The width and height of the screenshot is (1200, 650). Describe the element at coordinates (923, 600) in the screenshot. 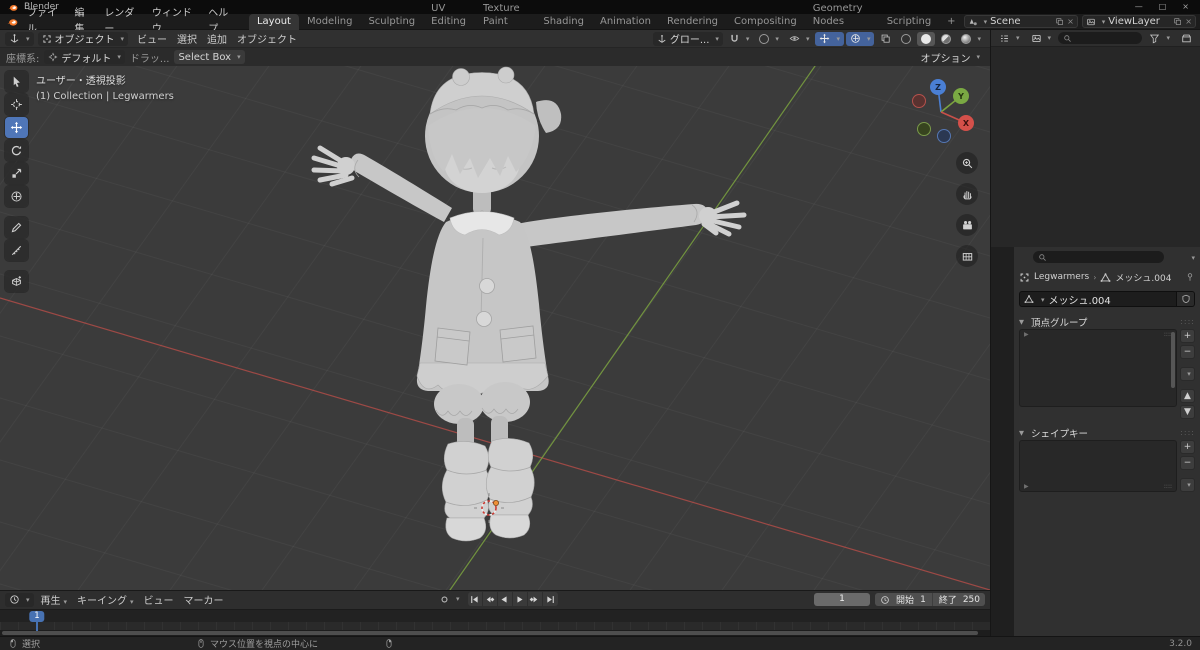

I see `start-frame-field: 1` at that location.